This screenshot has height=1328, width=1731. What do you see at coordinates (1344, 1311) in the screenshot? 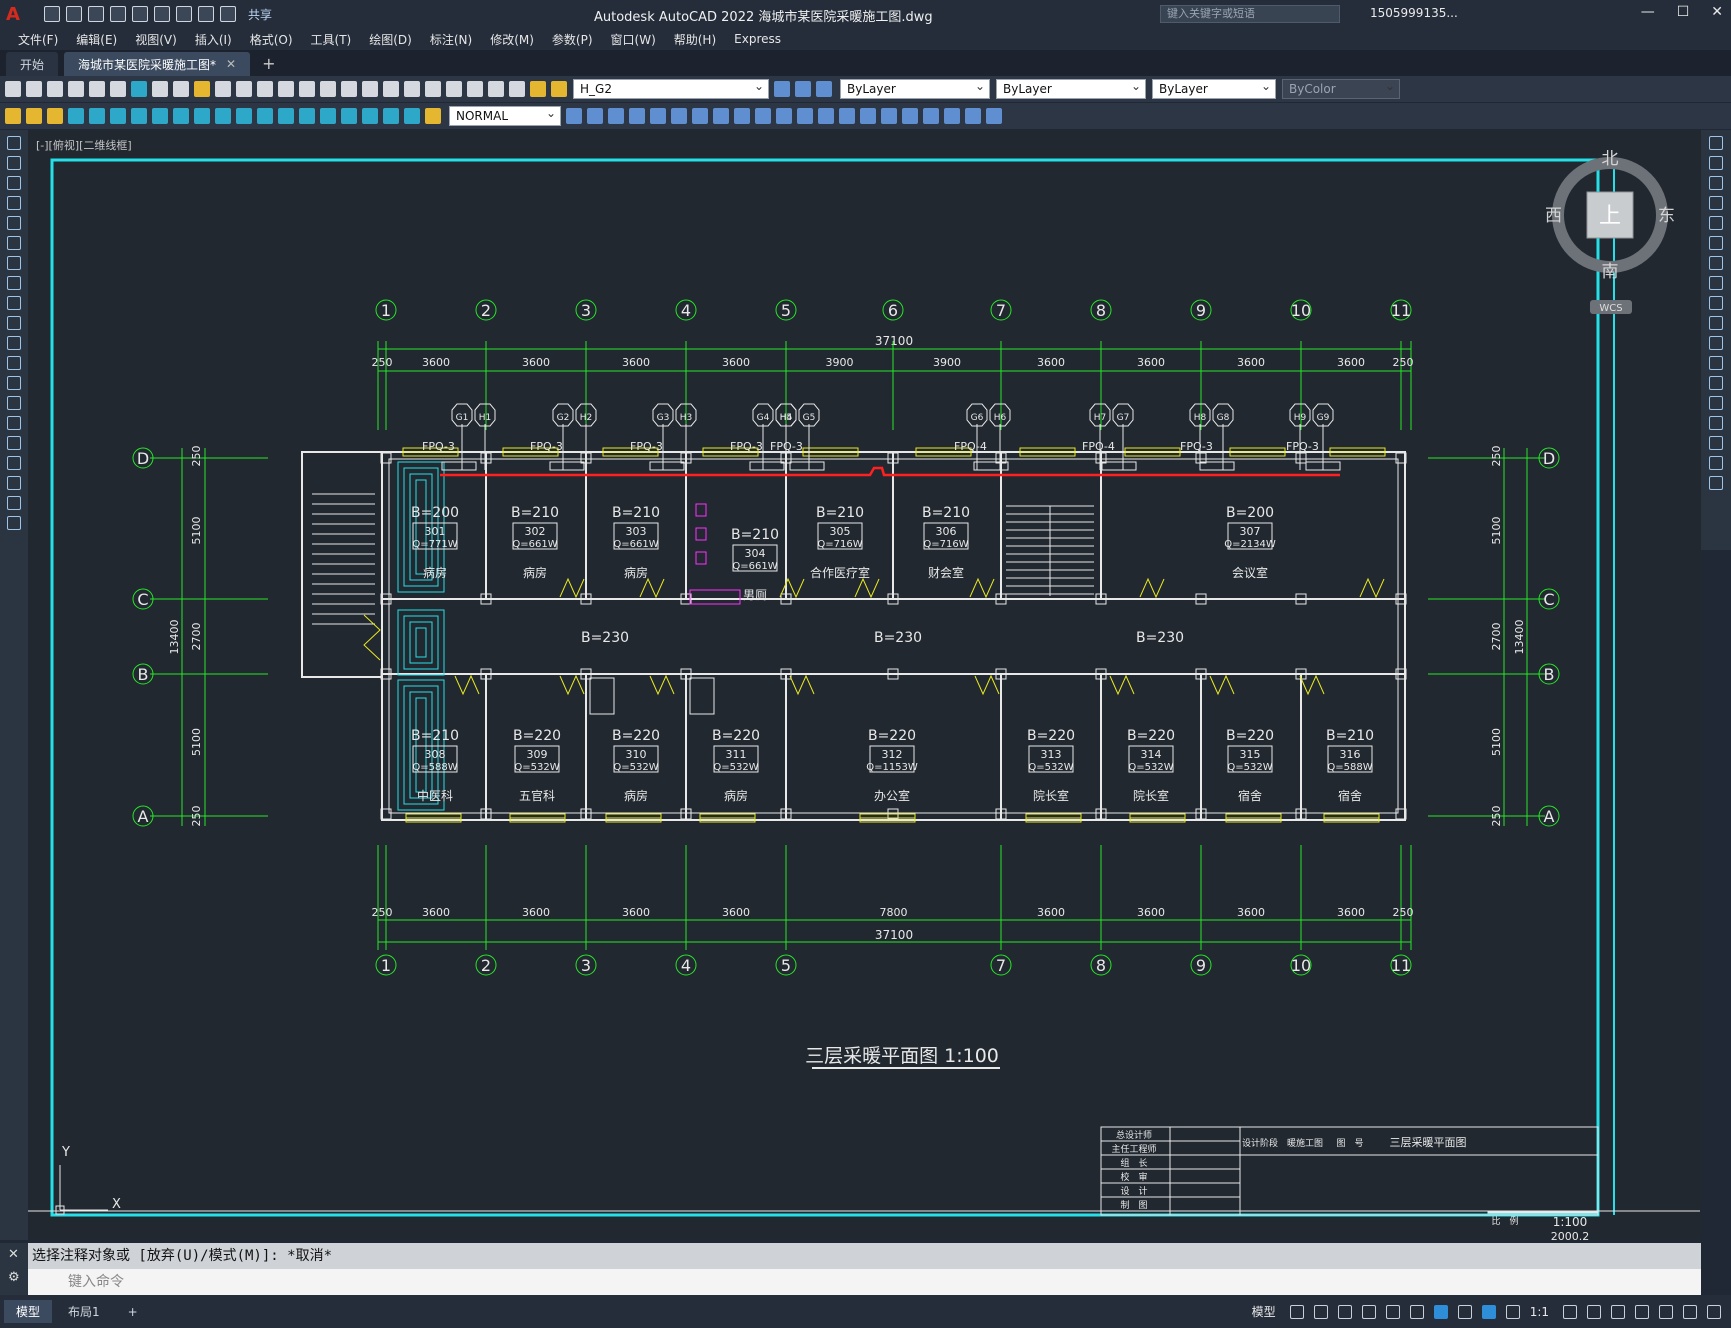
I see `ortho-icon` at bounding box center [1344, 1311].